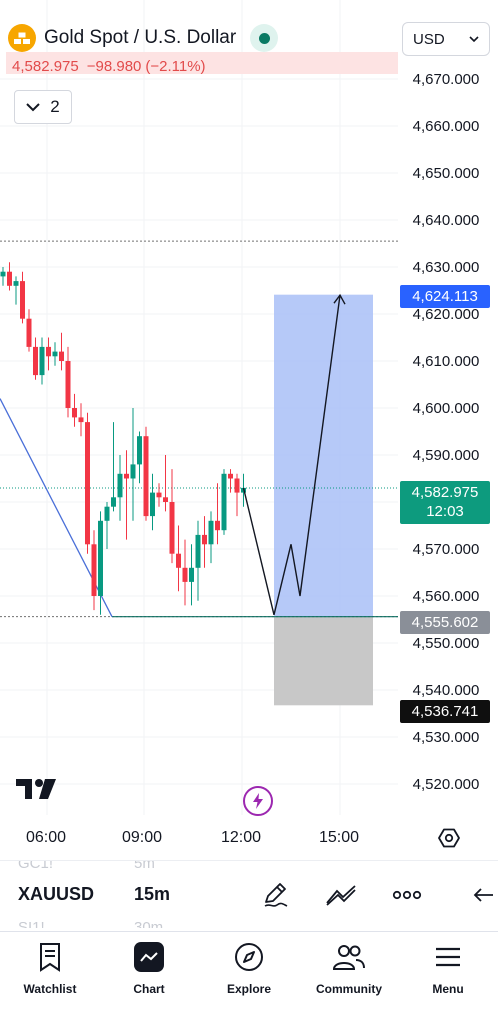 Image resolution: width=498 pixels, height=1024 pixels. What do you see at coordinates (241, 837) in the screenshot?
I see `time-tick: 12:00` at bounding box center [241, 837].